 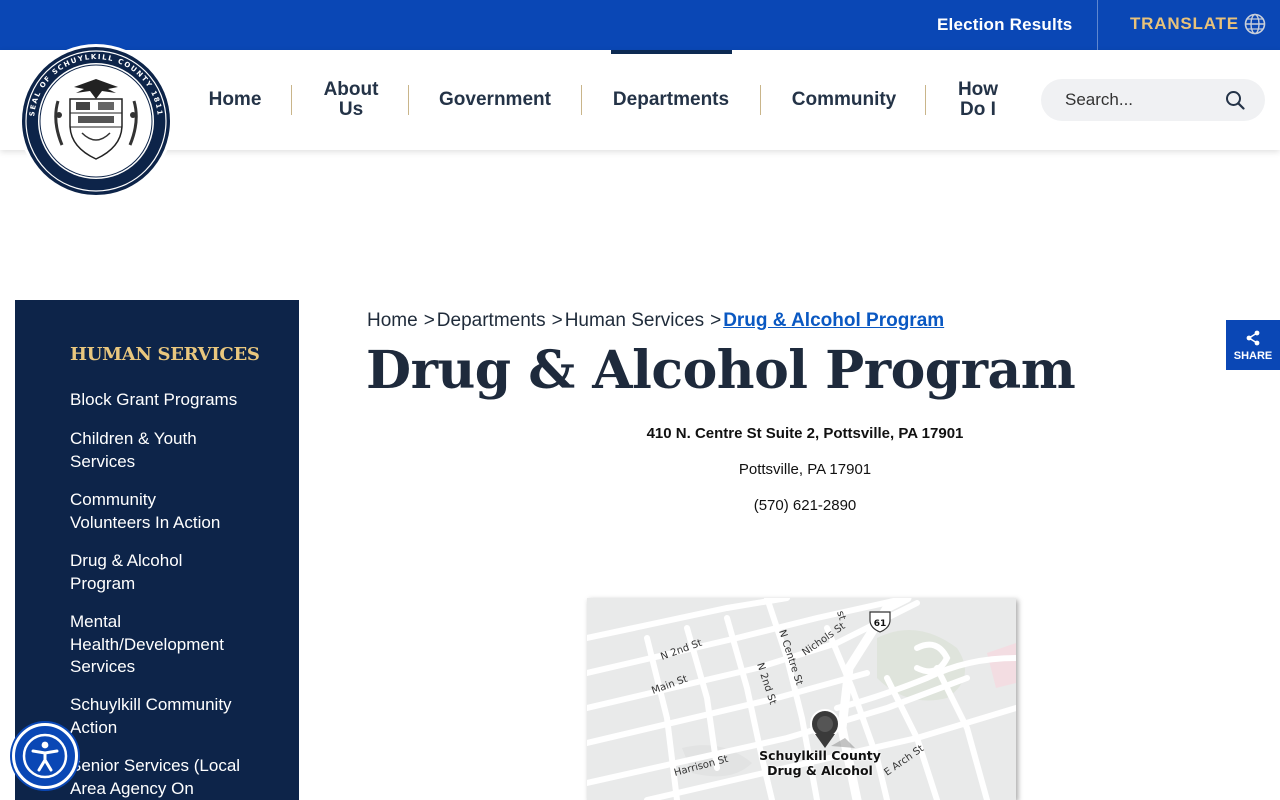 I want to click on map-marker-label: Schuylkill County Drug & Alcohol, so click(x=820, y=763).